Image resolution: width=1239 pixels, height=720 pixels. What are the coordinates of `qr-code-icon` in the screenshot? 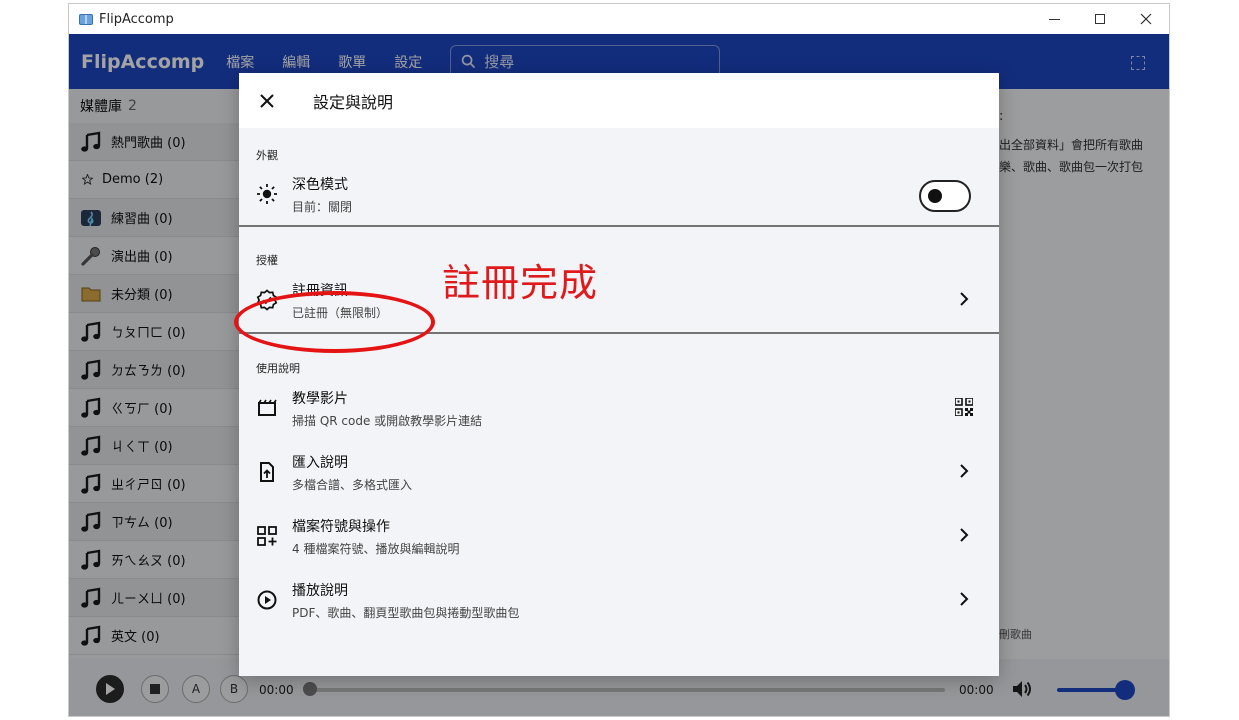 It's located at (964, 408).